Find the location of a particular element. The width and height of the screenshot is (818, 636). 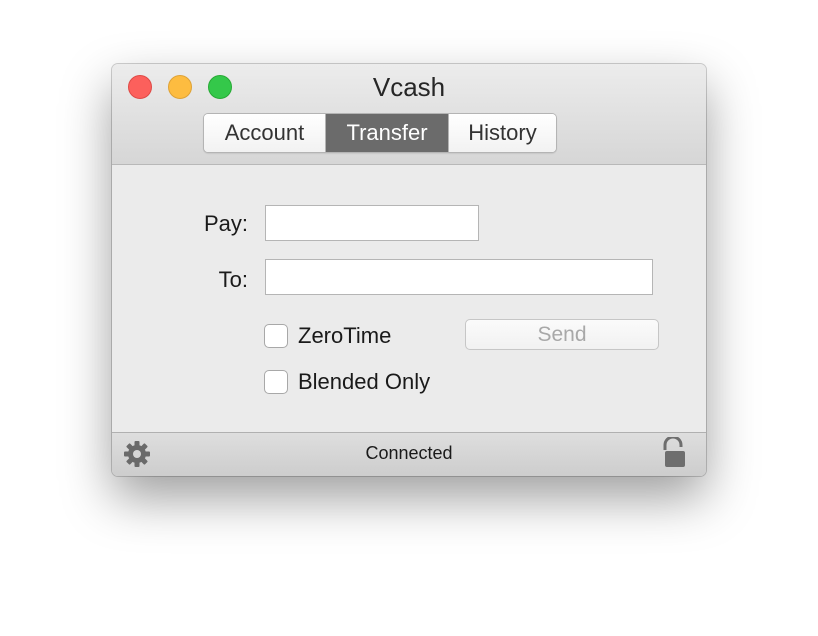

connection-status: Connected is located at coordinates (409, 453).